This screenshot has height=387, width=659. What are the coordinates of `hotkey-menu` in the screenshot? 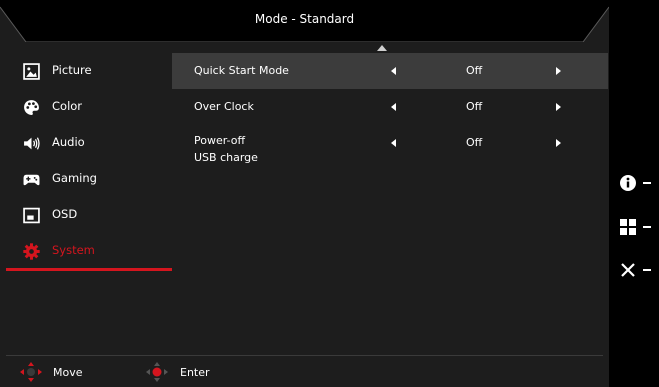 It's located at (639, 227).